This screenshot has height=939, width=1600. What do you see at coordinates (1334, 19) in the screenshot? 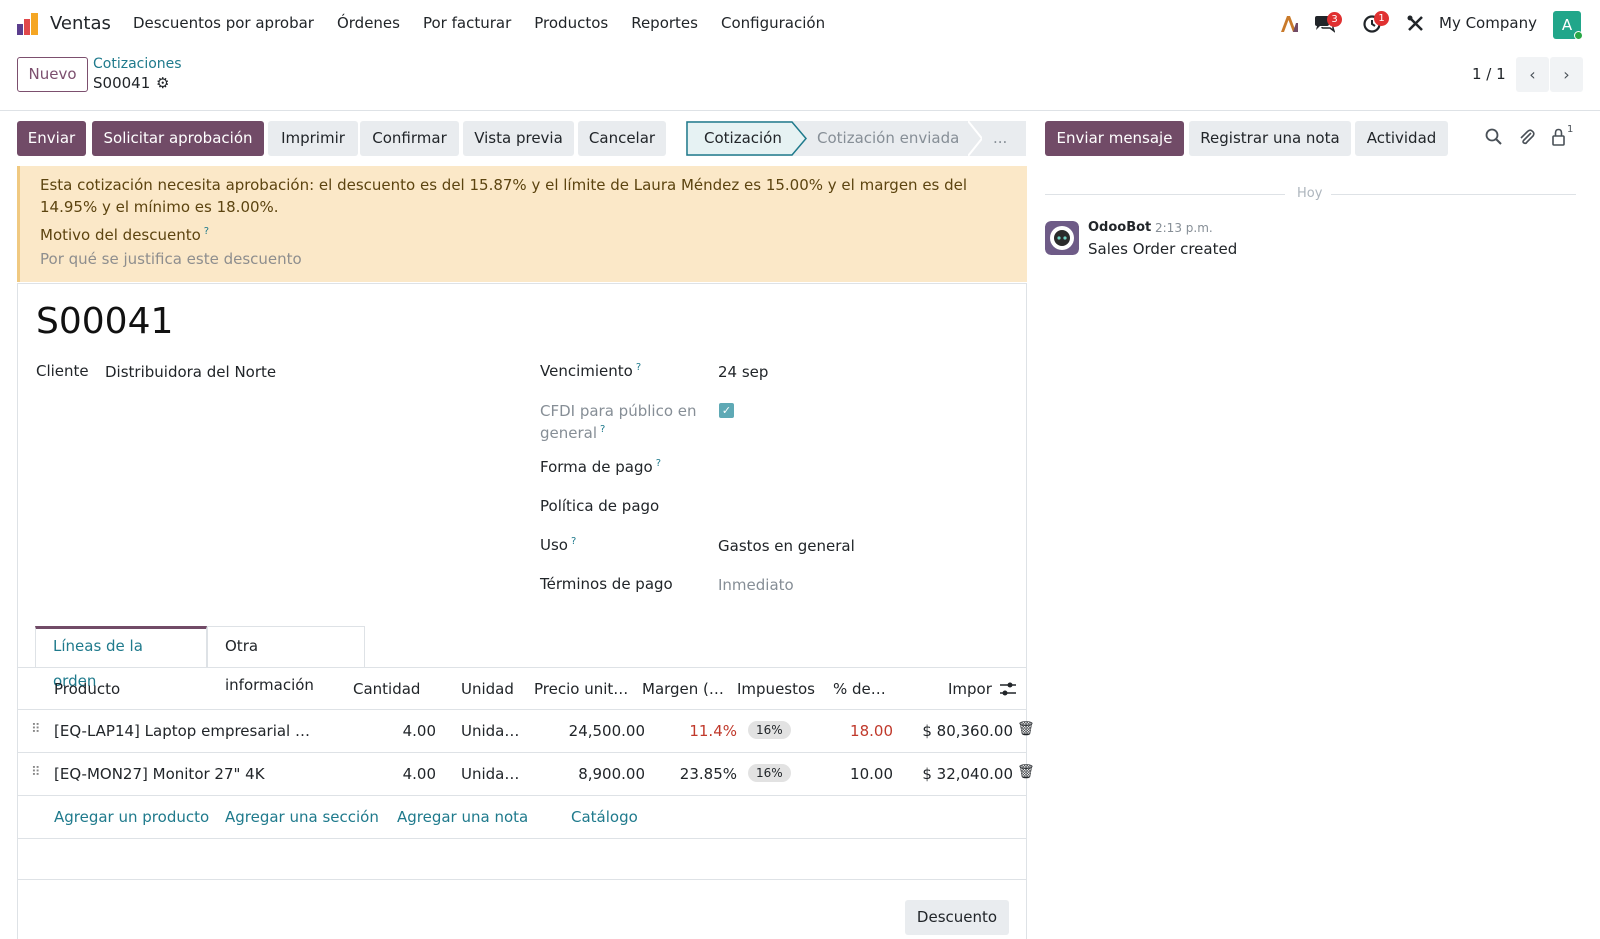
I see `messages-badge: 3` at bounding box center [1334, 19].